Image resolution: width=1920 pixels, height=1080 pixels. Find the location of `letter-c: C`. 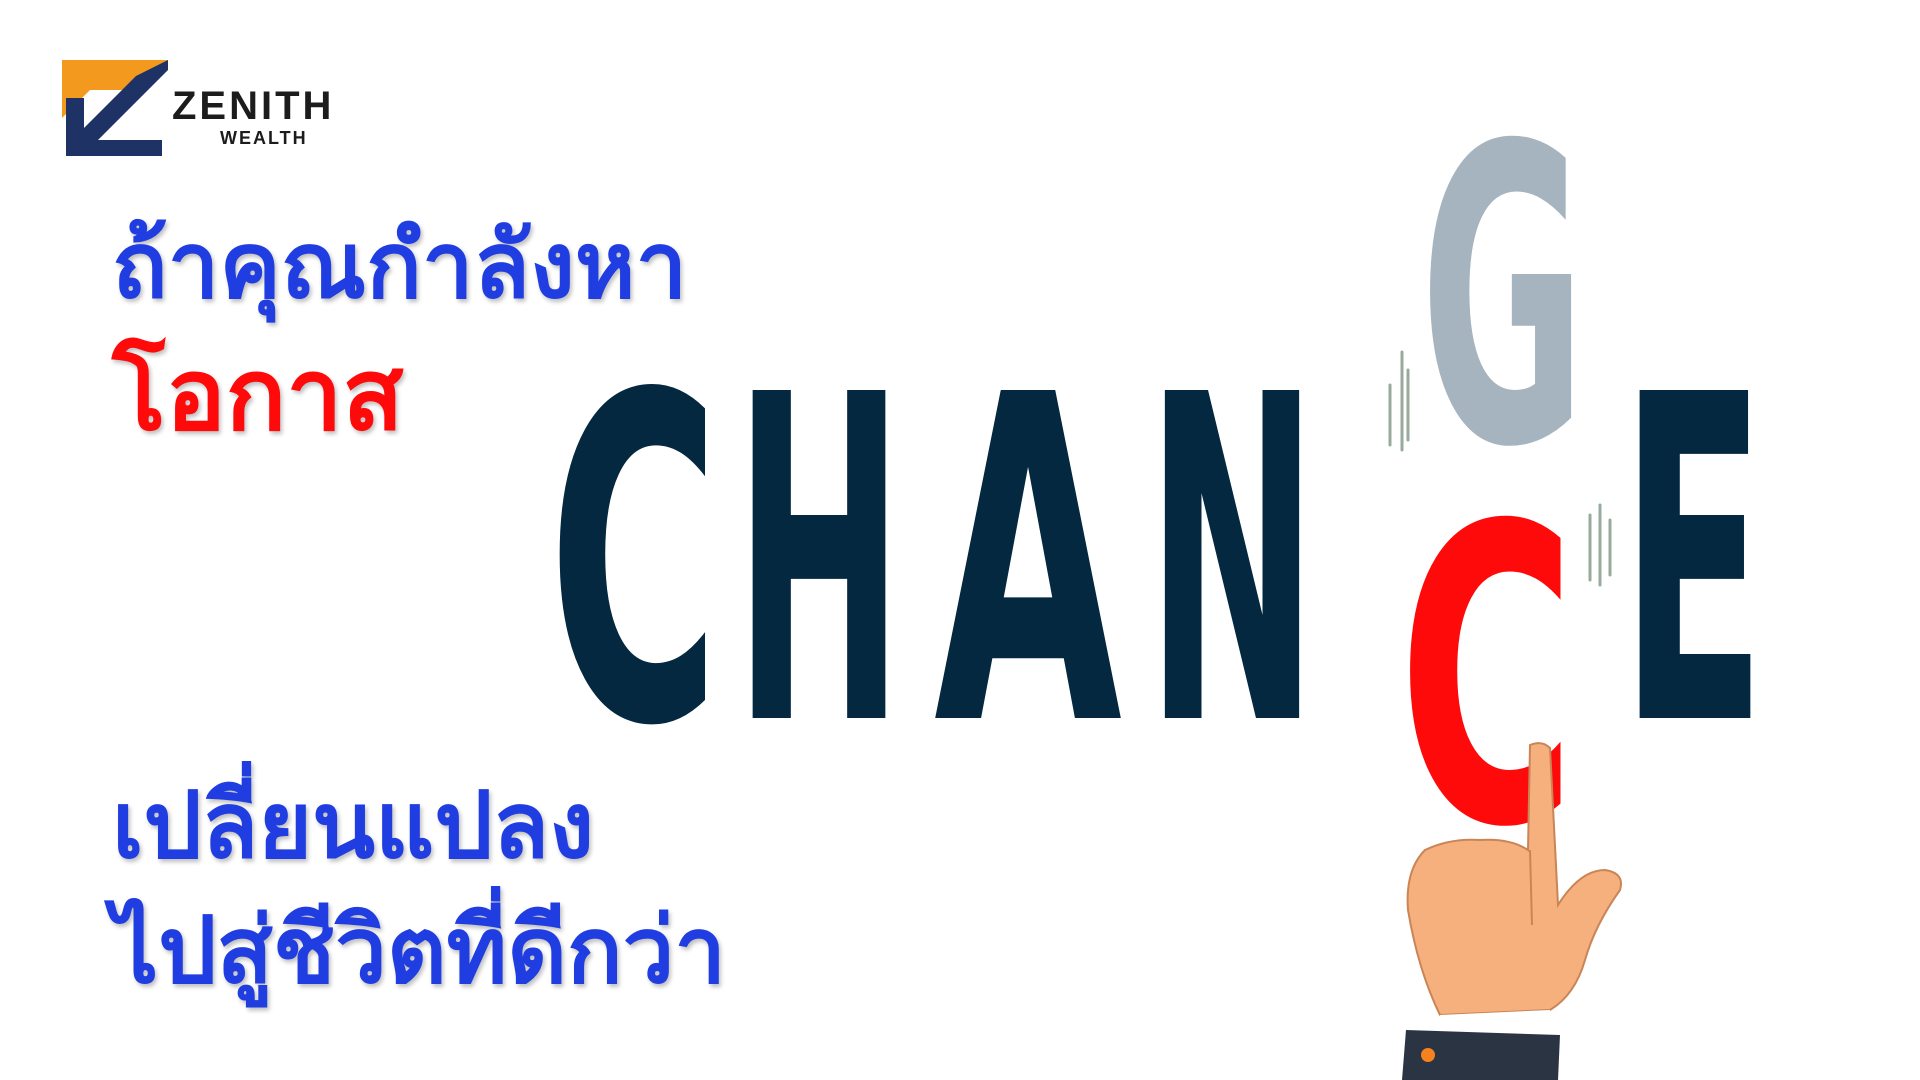

letter-c: C is located at coordinates (634, 563).